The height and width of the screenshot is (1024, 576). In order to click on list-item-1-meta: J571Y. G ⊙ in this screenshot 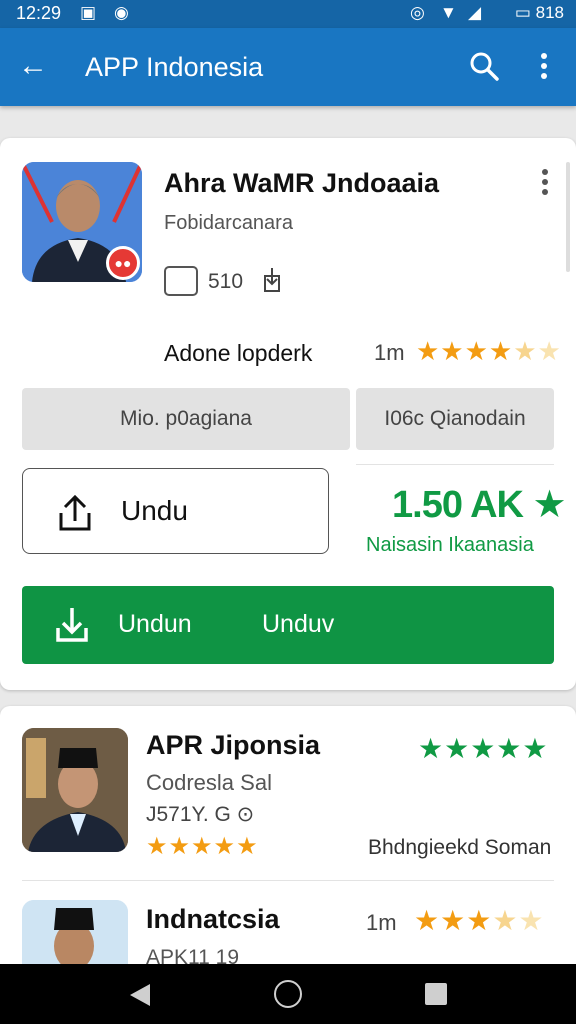, I will do `click(200, 814)`.